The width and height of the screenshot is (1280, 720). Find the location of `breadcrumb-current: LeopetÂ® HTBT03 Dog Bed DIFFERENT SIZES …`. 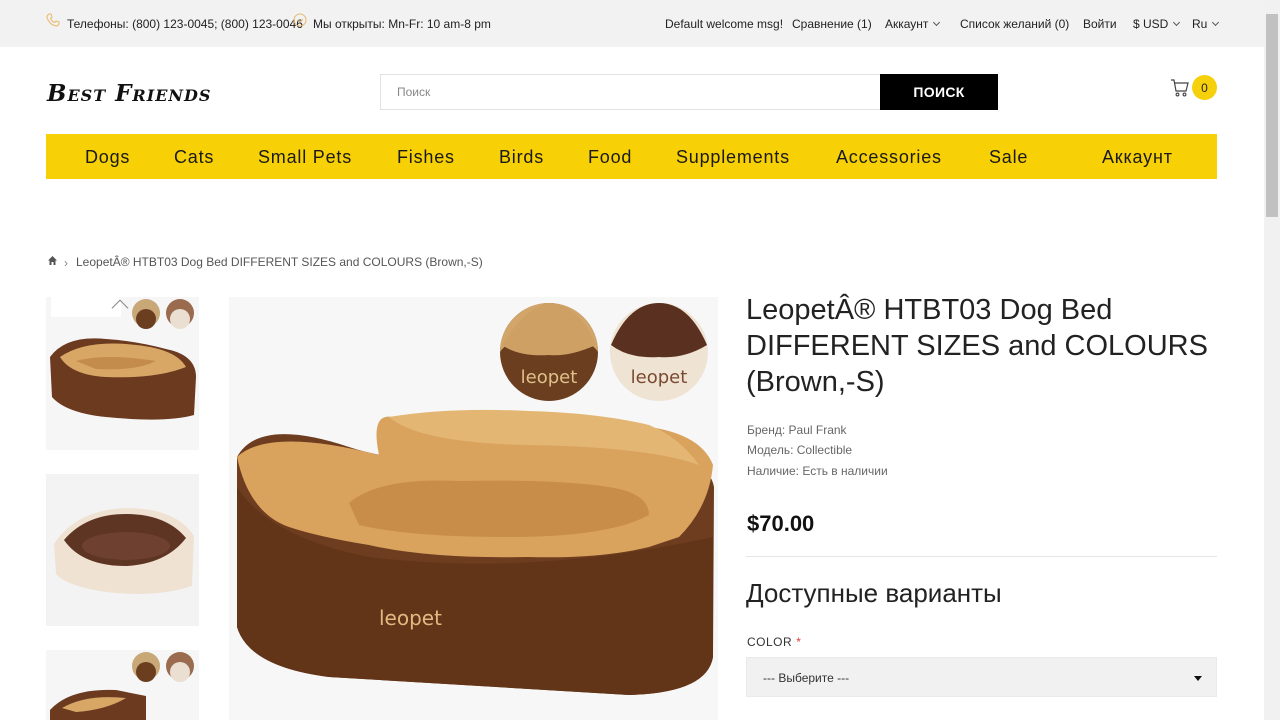

breadcrumb-current: LeopetÂ® HTBT03 Dog Bed DIFFERENT SIZES … is located at coordinates (279, 262).